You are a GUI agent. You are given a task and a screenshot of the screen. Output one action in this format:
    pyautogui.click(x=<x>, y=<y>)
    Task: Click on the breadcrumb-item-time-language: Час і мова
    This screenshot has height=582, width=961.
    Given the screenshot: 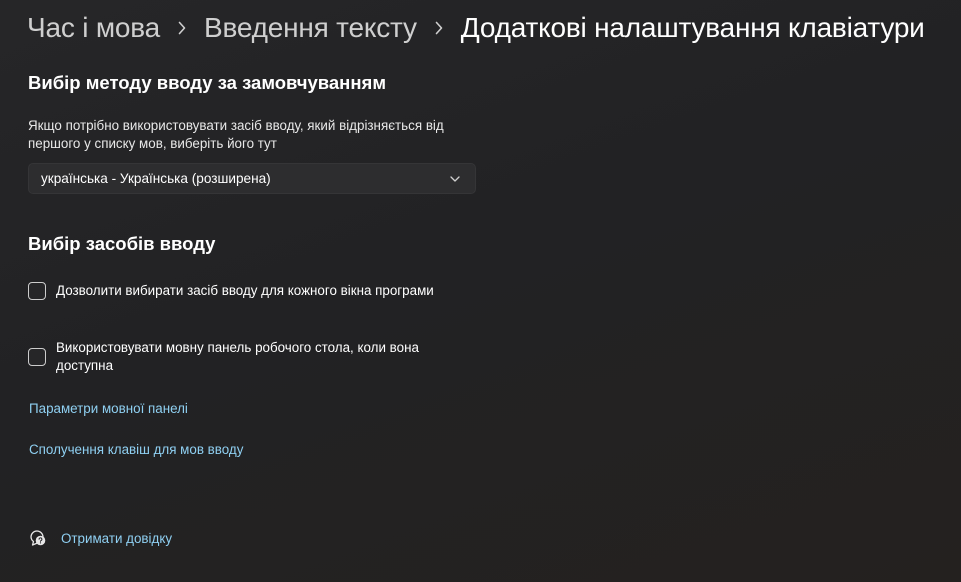 What is the action you would take?
    pyautogui.click(x=93, y=28)
    